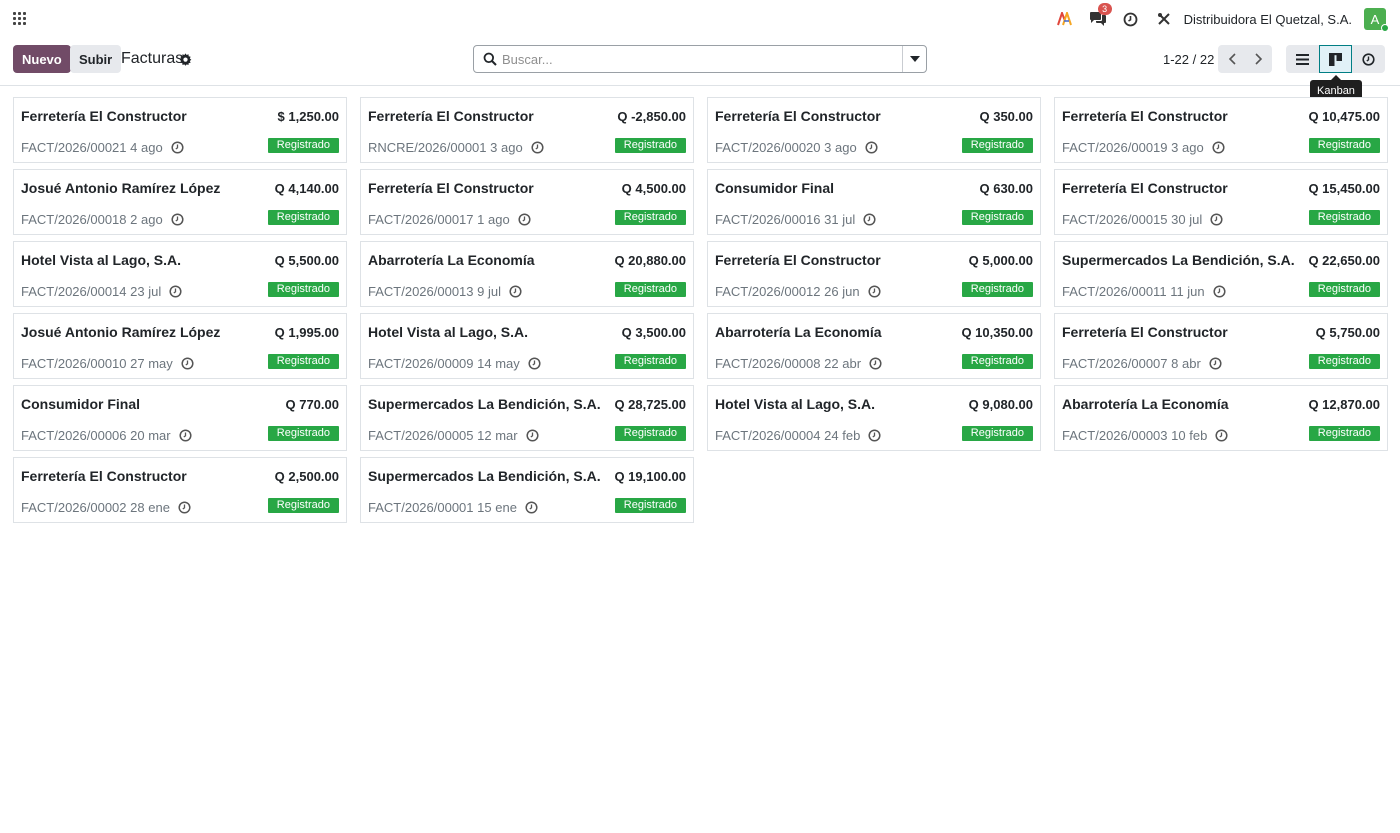  Describe the element at coordinates (96, 59) in the screenshot. I see `upload-button: Subir` at that location.